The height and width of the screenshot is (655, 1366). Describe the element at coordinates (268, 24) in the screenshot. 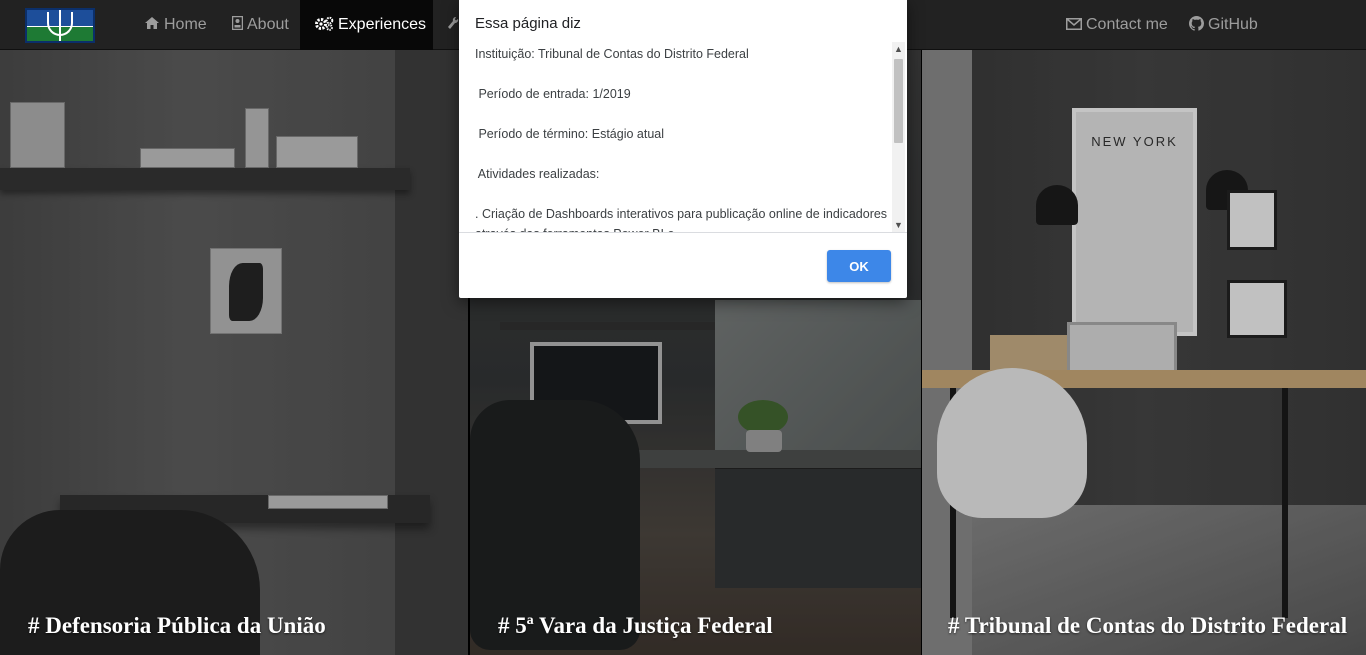

I see `nav-about-label: About` at that location.